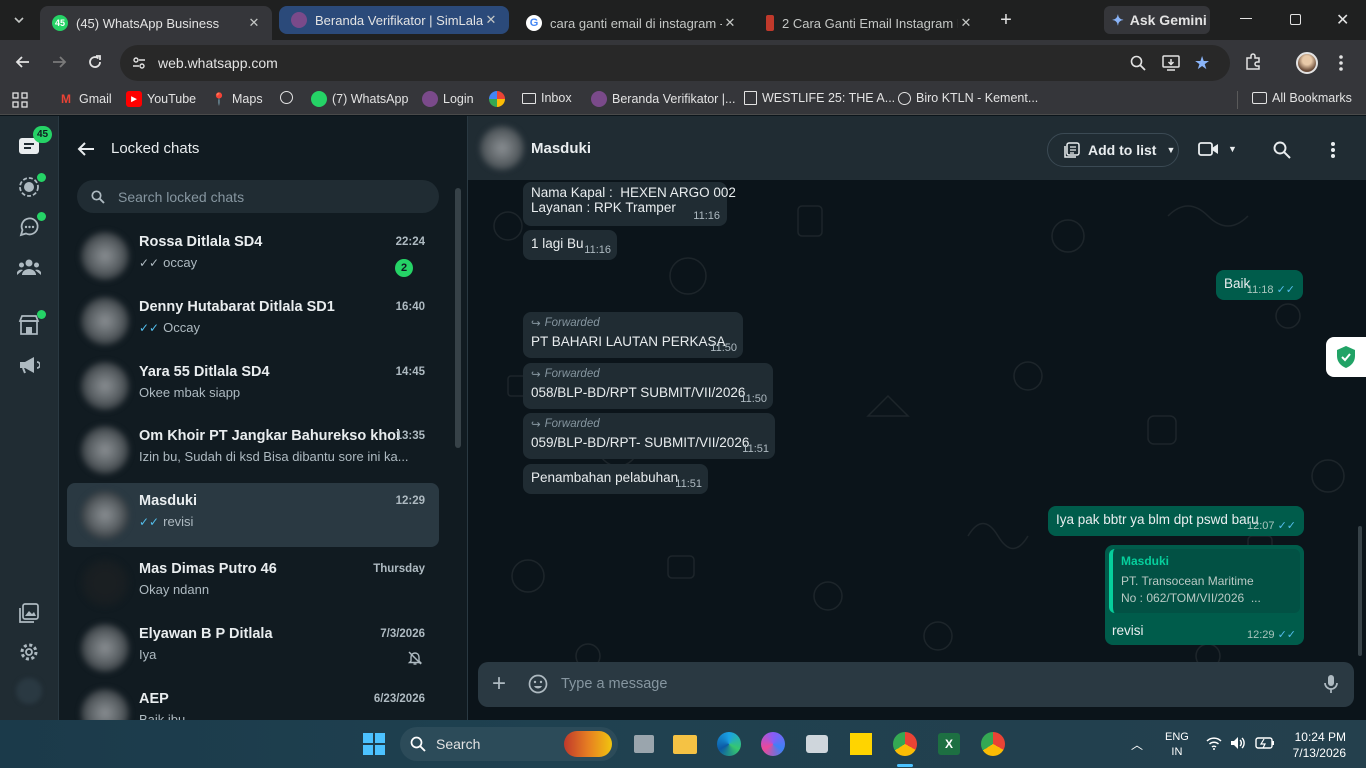 This screenshot has width=1366, height=768. What do you see at coordinates (631, 23) in the screenshot?
I see `tab-google-search: G cara ganti email di instagram - I ✕` at bounding box center [631, 23].